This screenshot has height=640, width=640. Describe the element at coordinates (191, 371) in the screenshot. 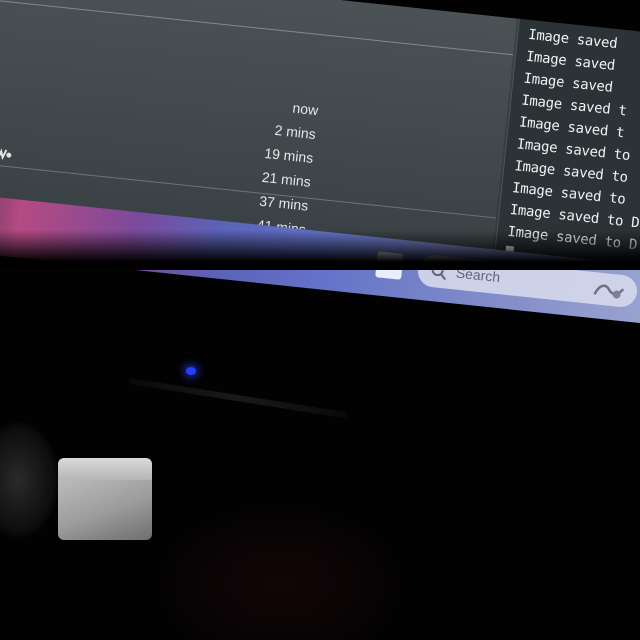

I see `power-led` at that location.